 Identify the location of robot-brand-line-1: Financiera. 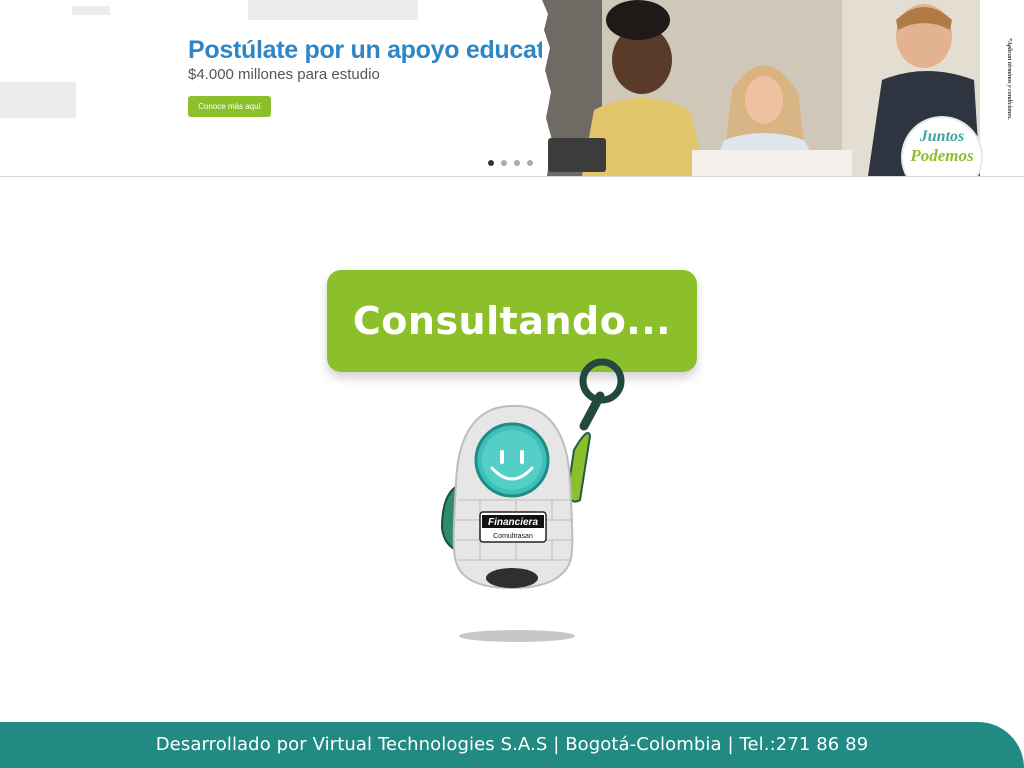
(513, 522).